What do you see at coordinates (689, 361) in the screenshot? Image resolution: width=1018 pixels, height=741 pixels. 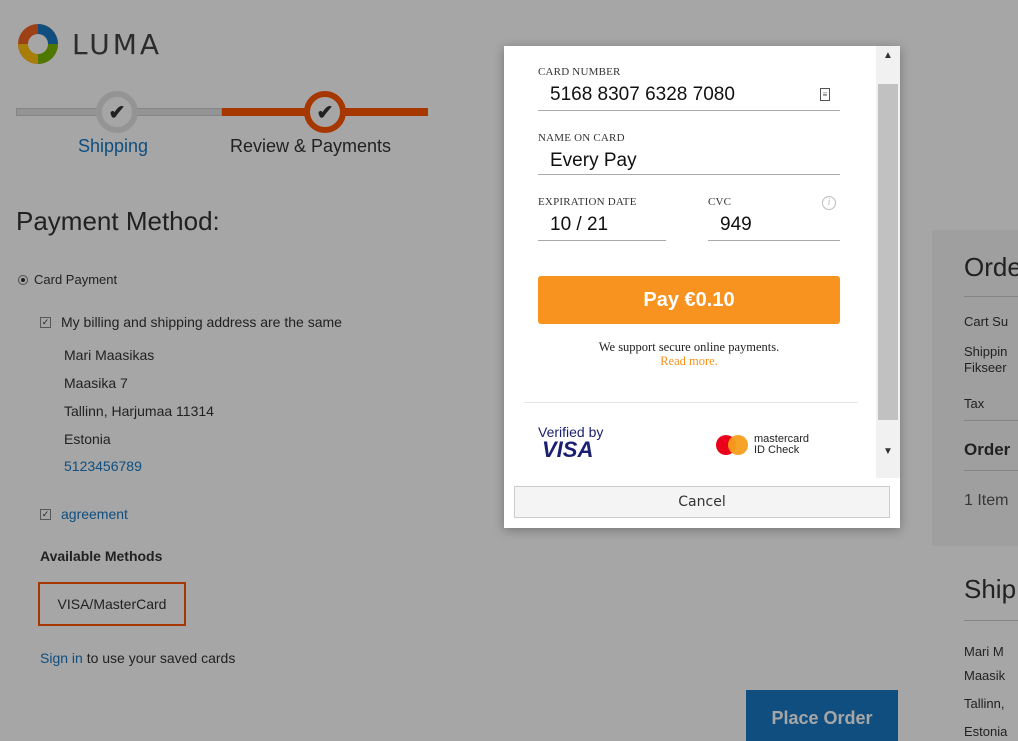 I see `read-more-link: Read more.` at bounding box center [689, 361].